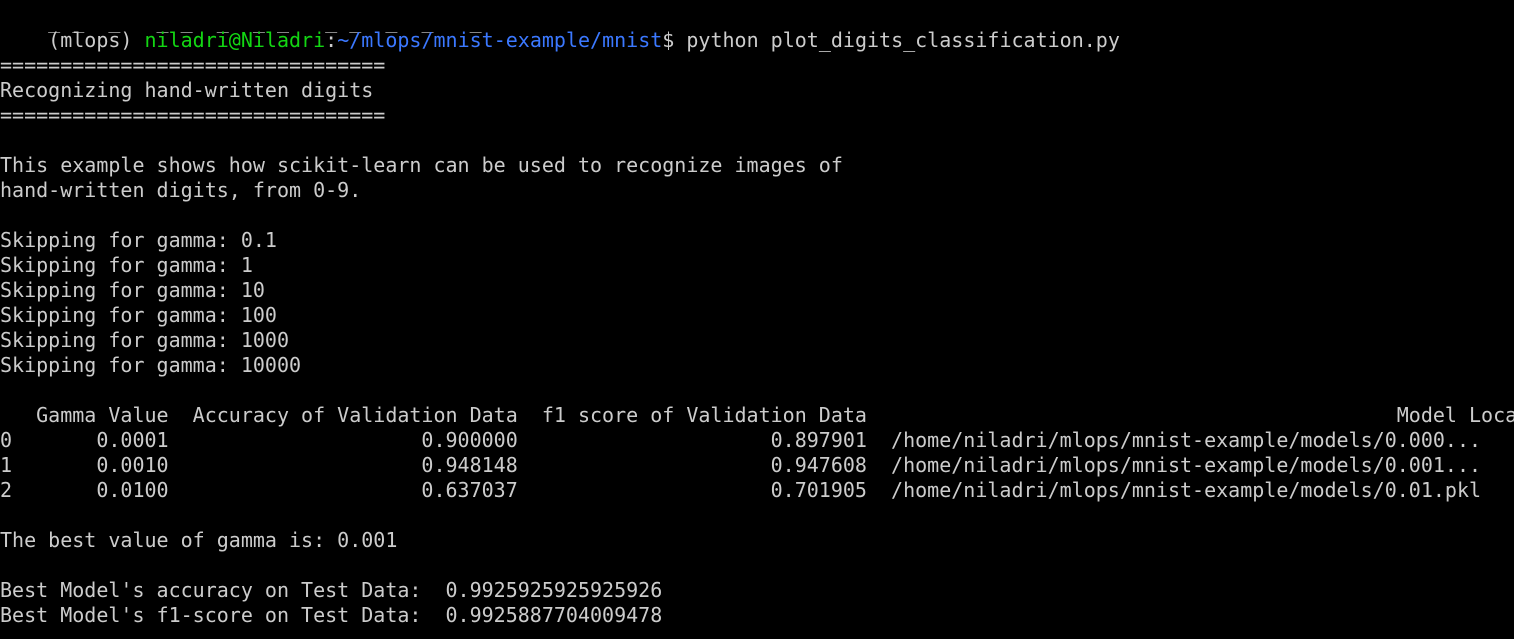 The height and width of the screenshot is (639, 1514). Describe the element at coordinates (126, 265) in the screenshot. I see `skipping-line: Skipping for gamma: 1` at that location.